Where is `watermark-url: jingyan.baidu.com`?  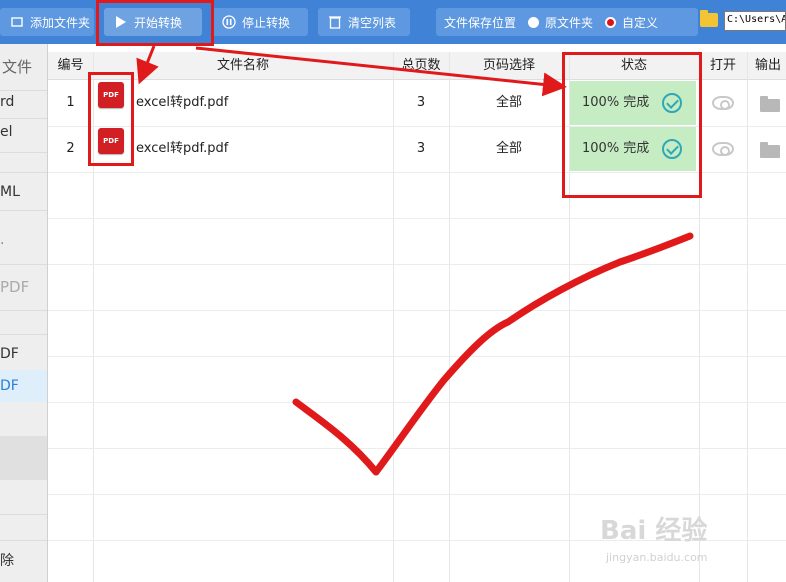
watermark-url: jingyan.baidu.com is located at coordinates (657, 557).